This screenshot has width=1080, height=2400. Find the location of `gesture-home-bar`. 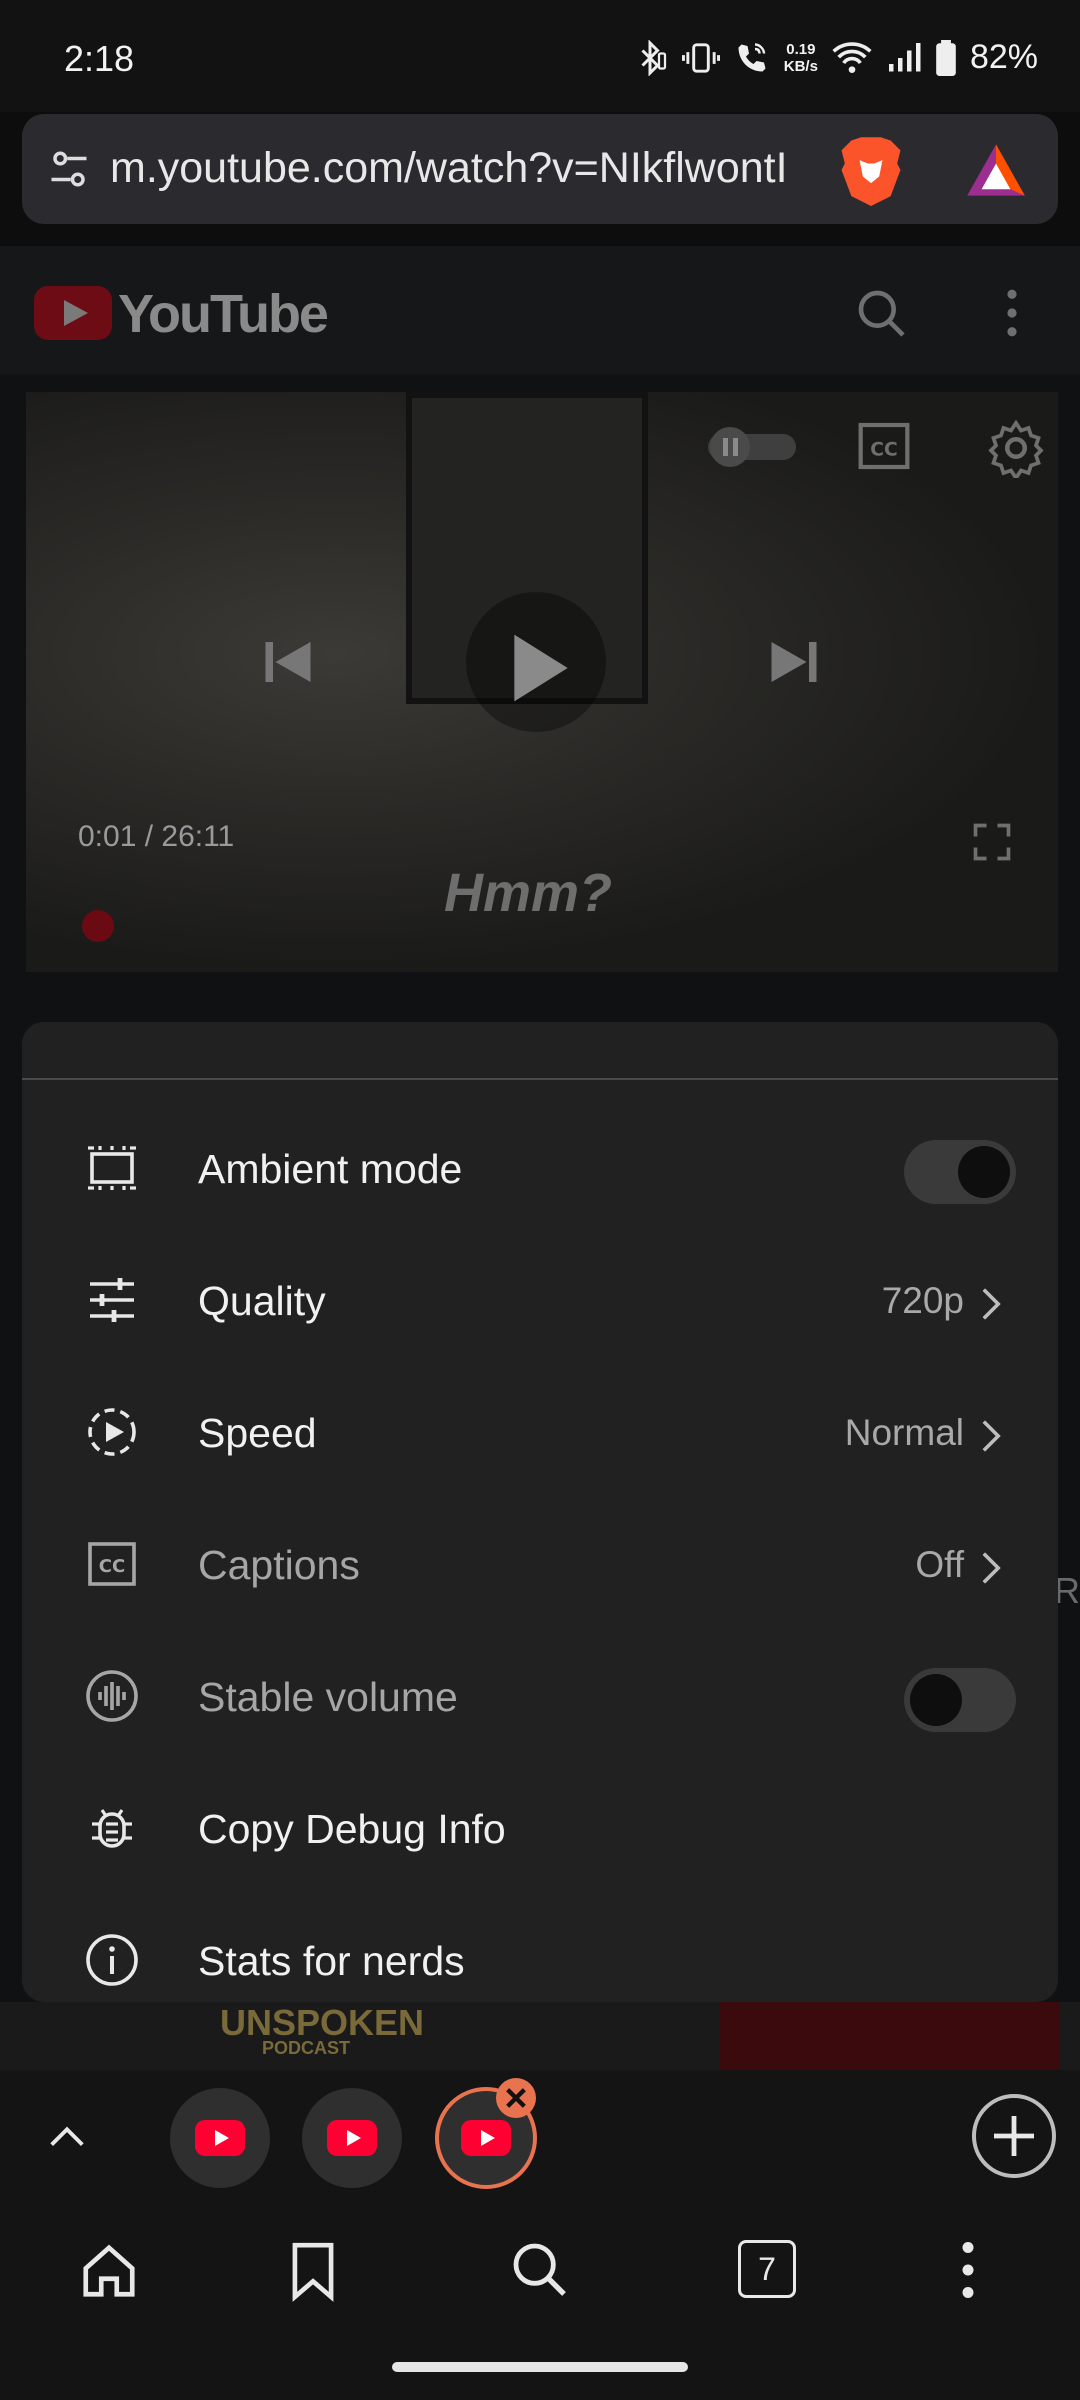

gesture-home-bar is located at coordinates (540, 2367).